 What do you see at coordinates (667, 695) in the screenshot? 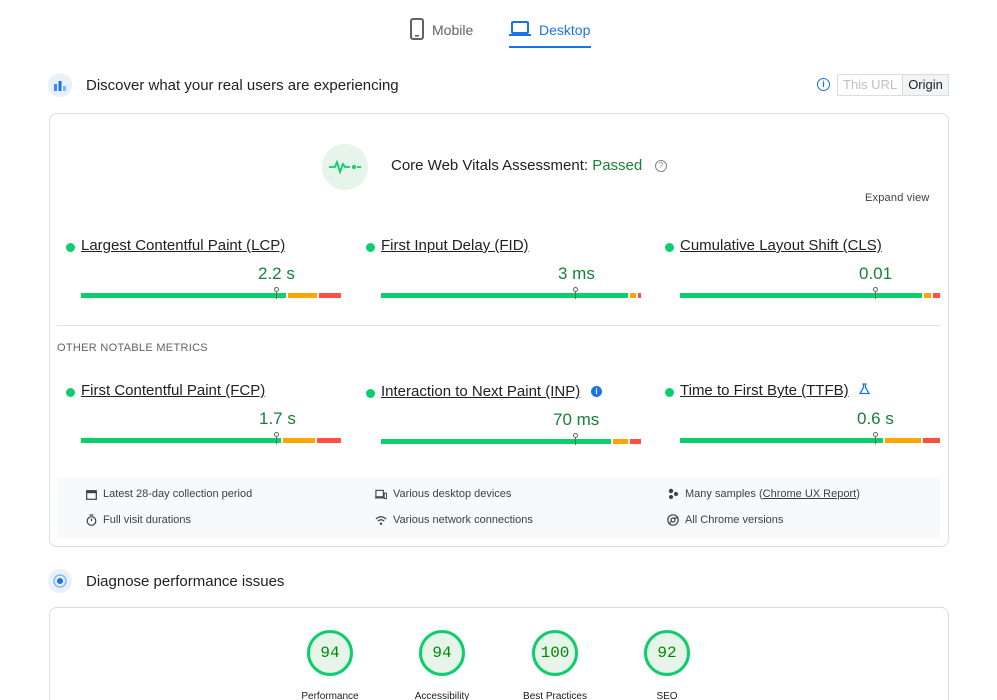
I see `score-label: SEO` at bounding box center [667, 695].